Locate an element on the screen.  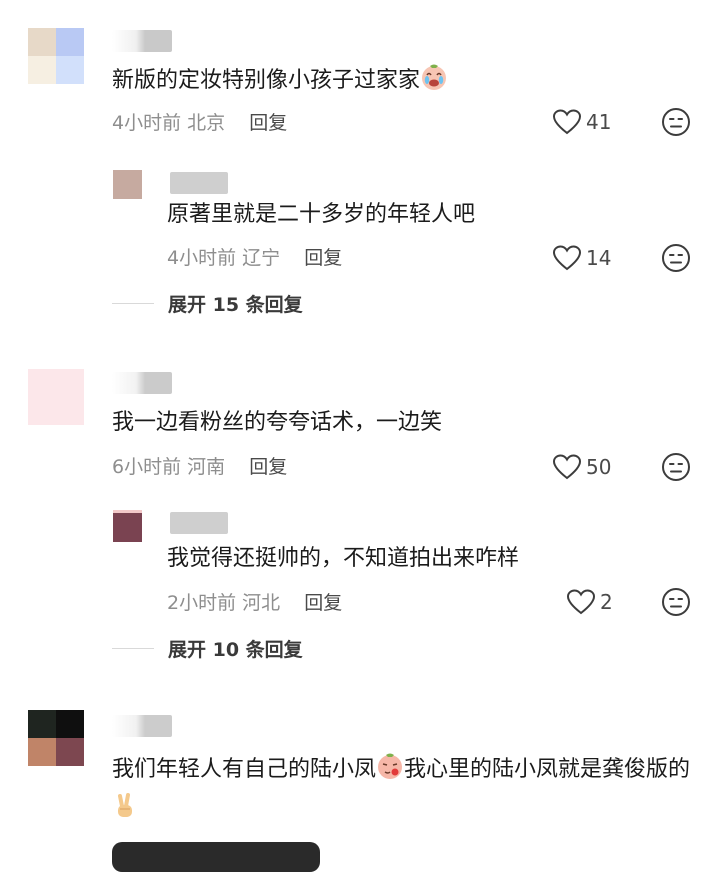
like-count: 14 is located at coordinates (599, 258).